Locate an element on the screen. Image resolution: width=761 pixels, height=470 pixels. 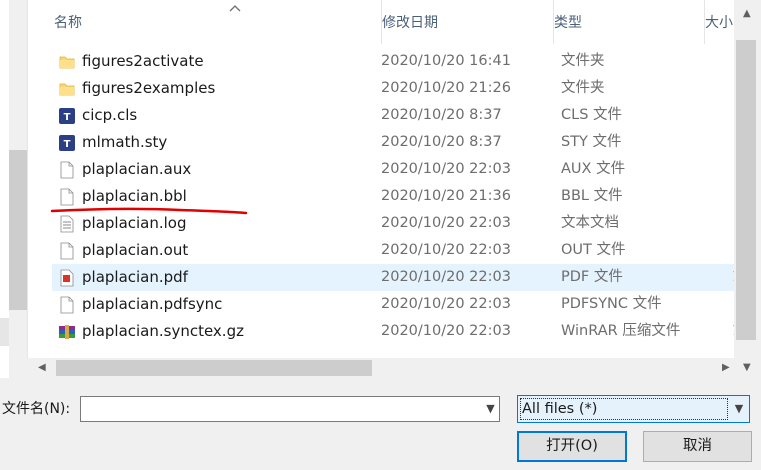
file-name: plaplacian.pdfsync is located at coordinates (152, 304).